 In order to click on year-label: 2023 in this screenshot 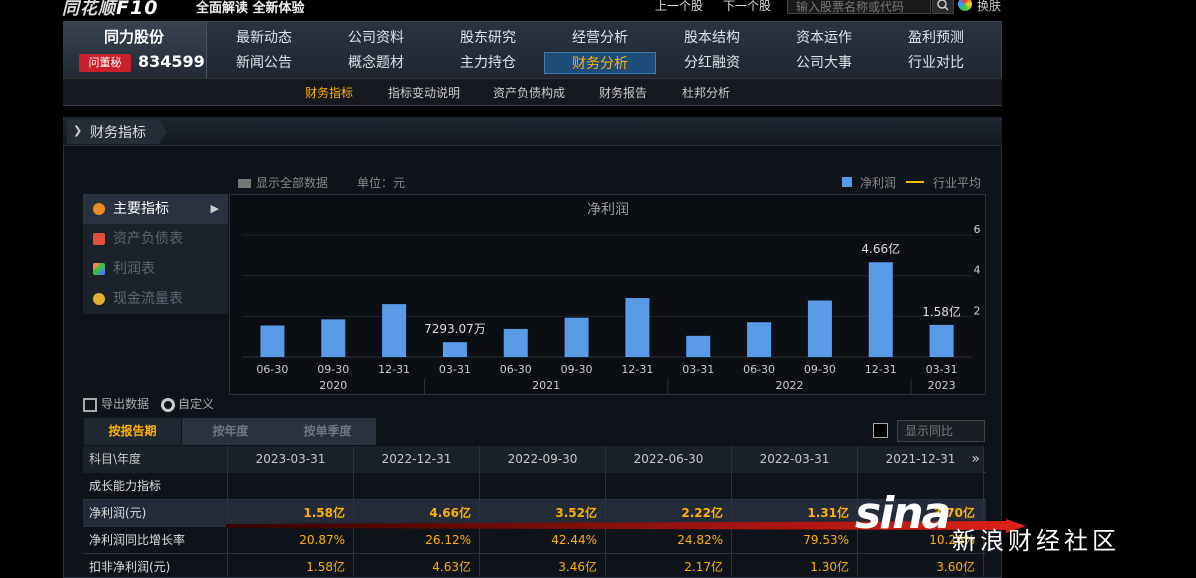, I will do `click(942, 385)`.